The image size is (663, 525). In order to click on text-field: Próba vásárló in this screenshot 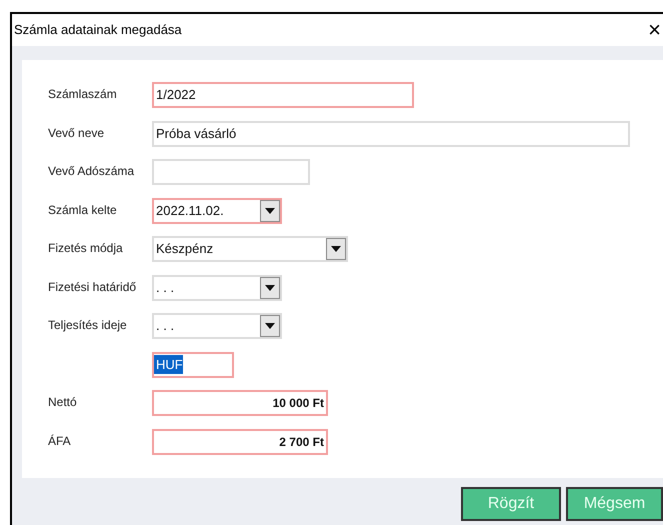, I will do `click(391, 133)`.